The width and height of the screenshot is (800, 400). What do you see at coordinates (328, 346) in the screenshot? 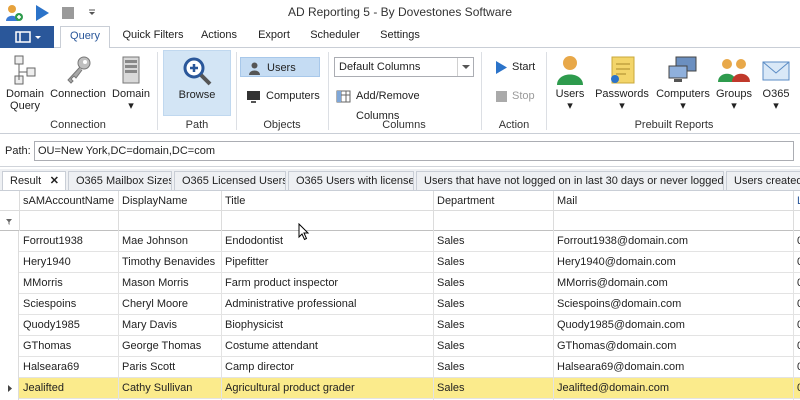
I see `cell-title: Costume attendant` at bounding box center [328, 346].